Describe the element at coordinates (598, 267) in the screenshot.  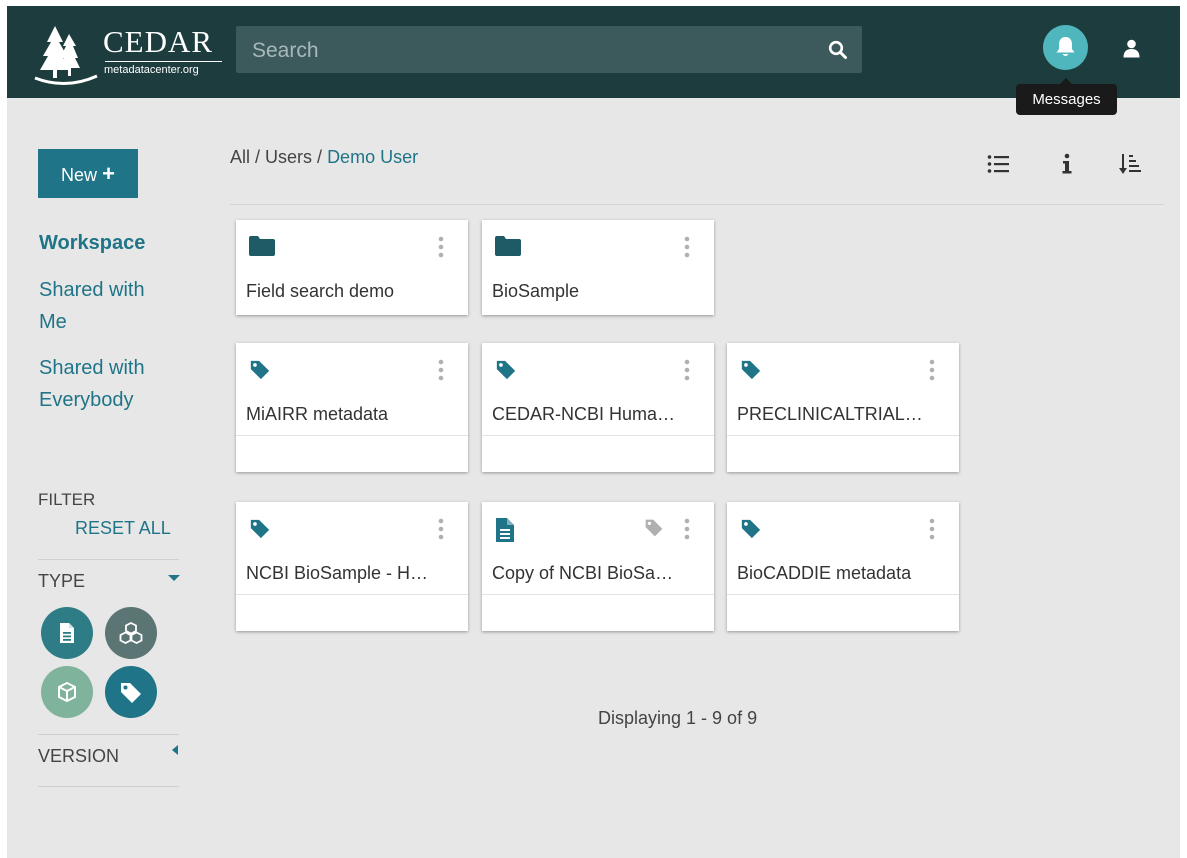
I see `folder-card: BioSample` at that location.